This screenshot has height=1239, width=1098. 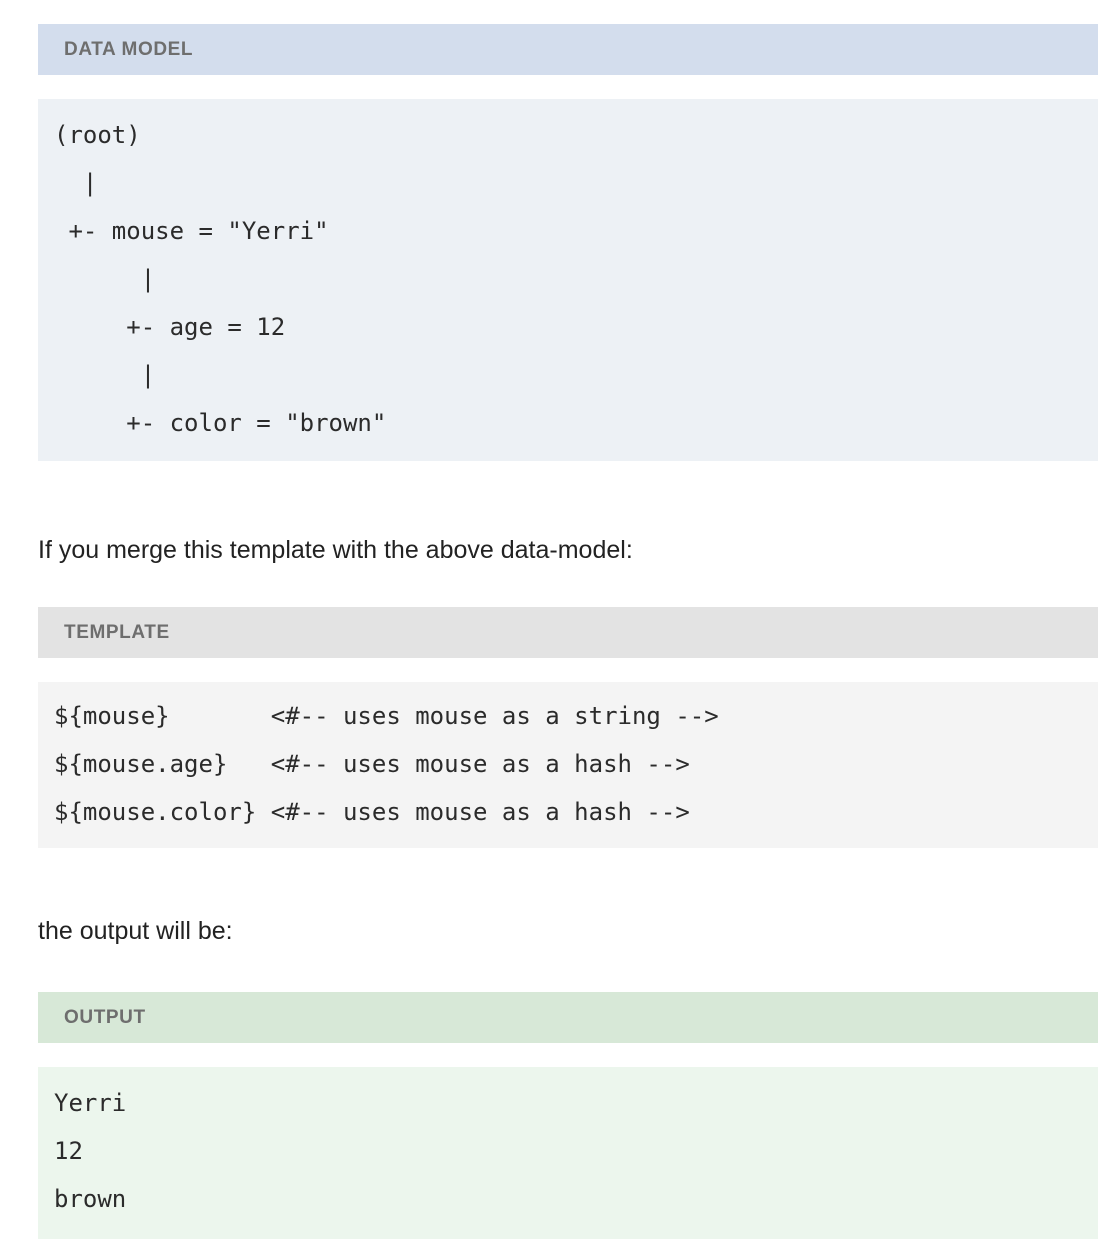 What do you see at coordinates (68, 1151) in the screenshot?
I see `code-line: 12` at bounding box center [68, 1151].